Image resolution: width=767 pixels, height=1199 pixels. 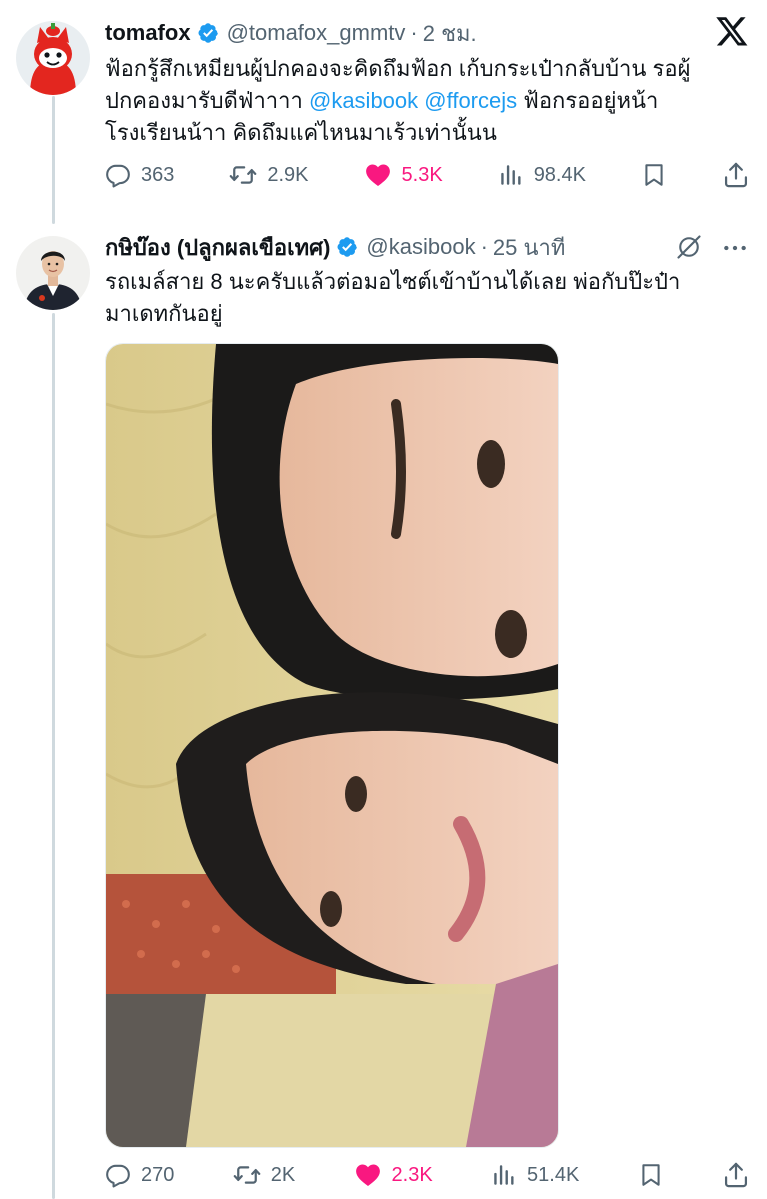 What do you see at coordinates (207, 100) in the screenshot?
I see `tweet-text-segment: ปกคองมารับดีฟ่าาาา` at bounding box center [207, 100].